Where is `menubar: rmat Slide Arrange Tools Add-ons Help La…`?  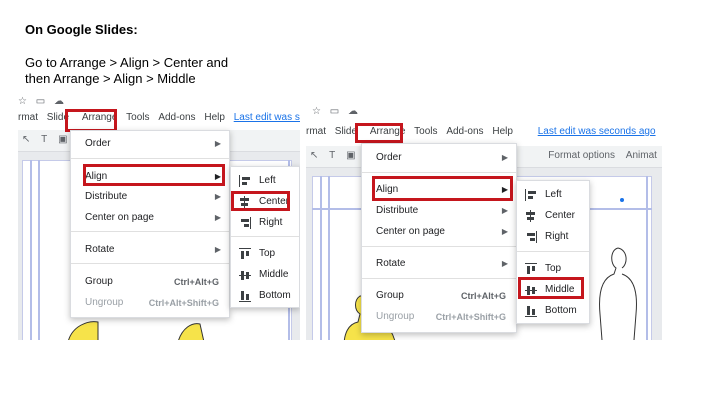 menubar: rmat Slide Arrange Tools Add-ons Help La… is located at coordinates (159, 121).